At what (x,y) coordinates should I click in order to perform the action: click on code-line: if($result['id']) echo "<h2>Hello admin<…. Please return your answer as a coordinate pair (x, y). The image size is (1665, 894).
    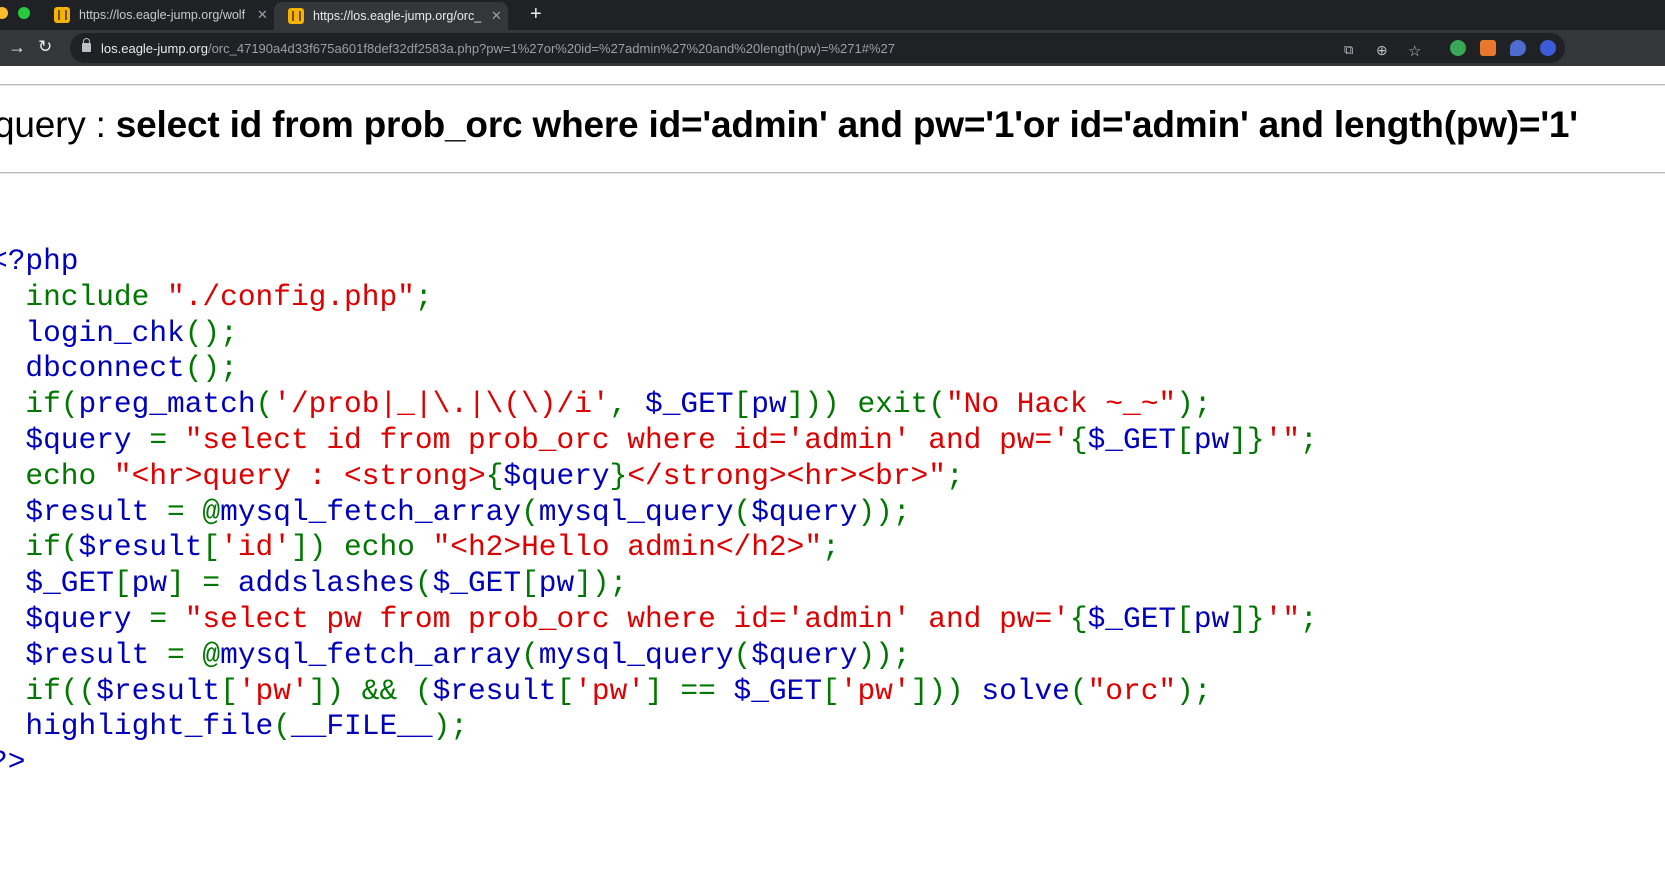
    Looking at the image, I should click on (659, 548).